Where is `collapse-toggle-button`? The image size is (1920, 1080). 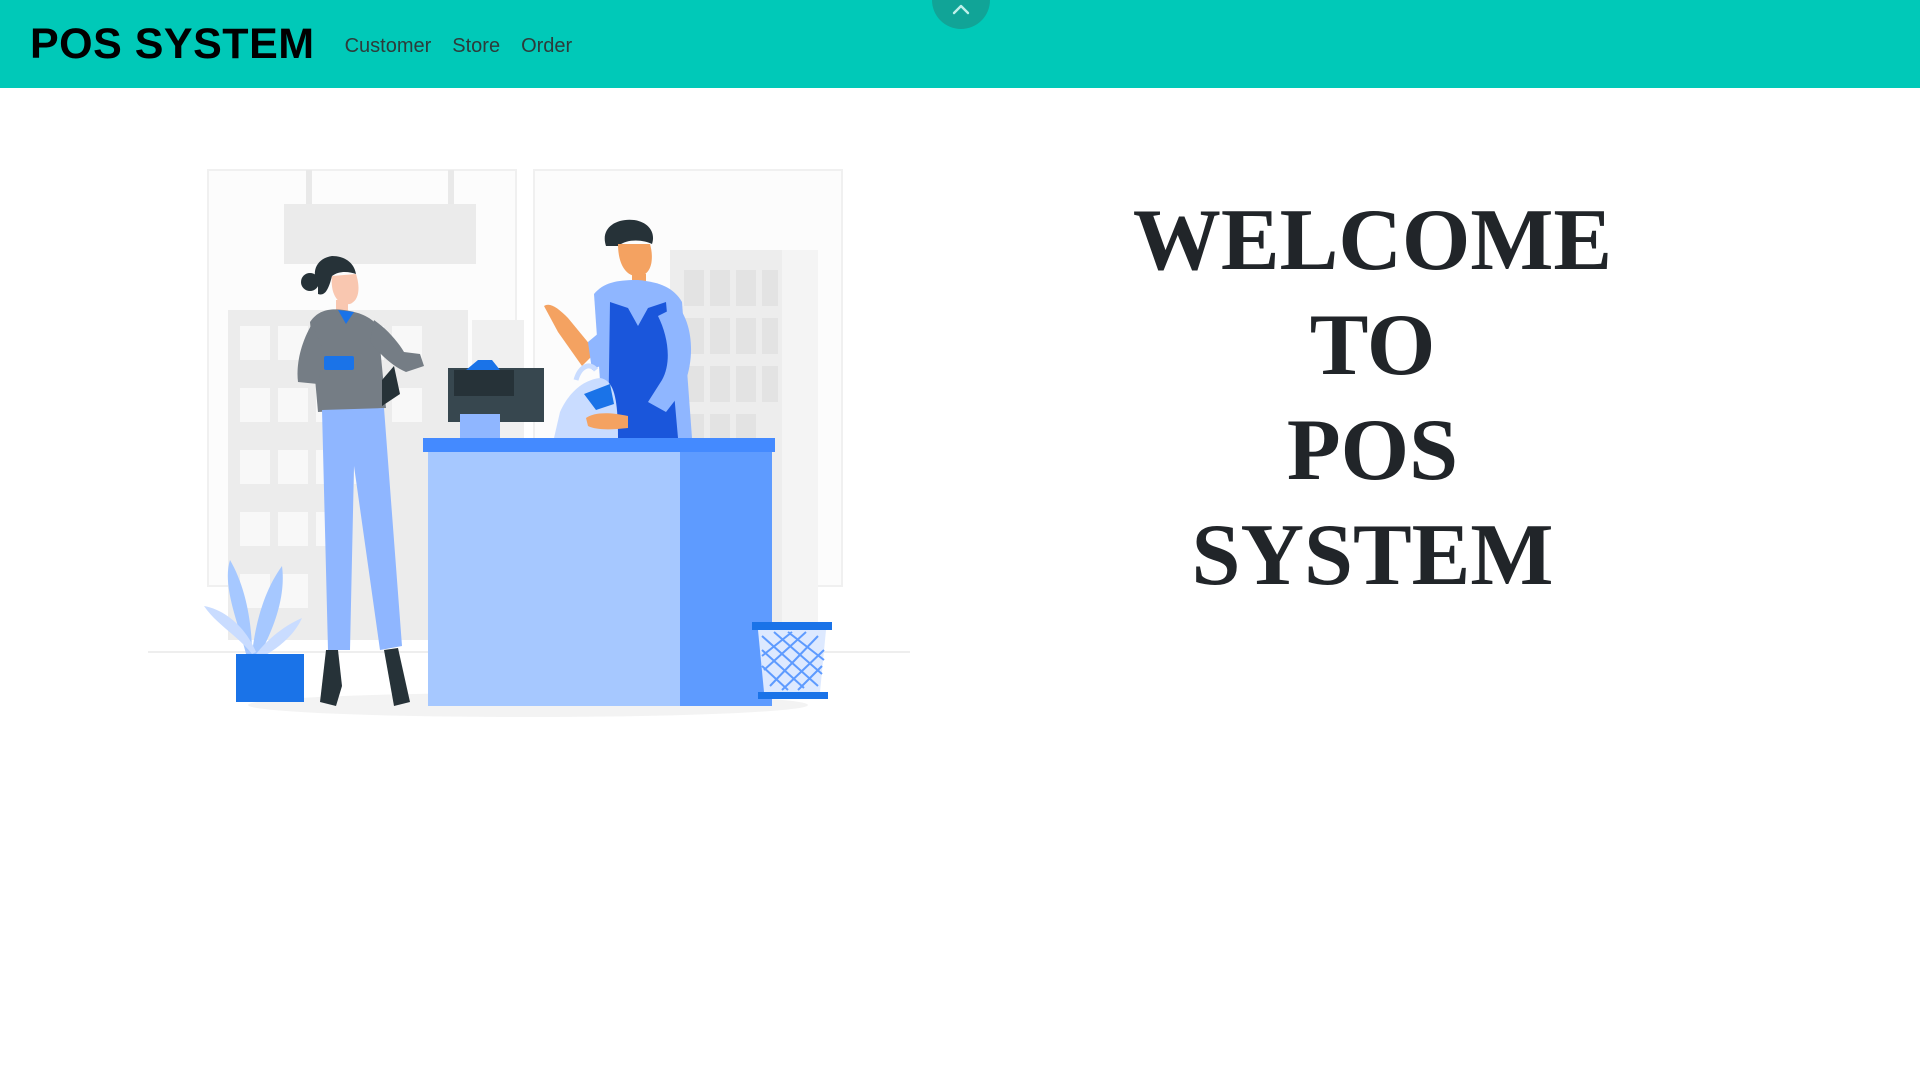 collapse-toggle-button is located at coordinates (961, 14).